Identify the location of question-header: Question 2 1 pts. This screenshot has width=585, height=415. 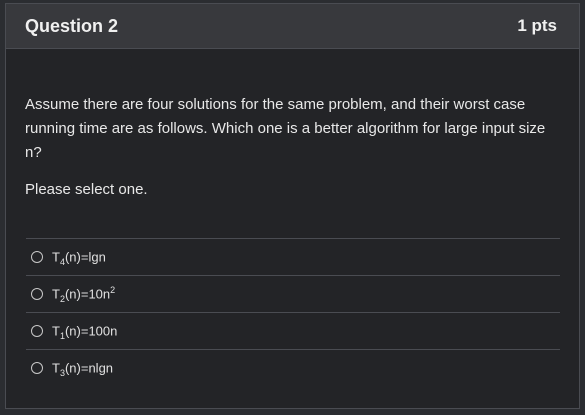
(292, 26).